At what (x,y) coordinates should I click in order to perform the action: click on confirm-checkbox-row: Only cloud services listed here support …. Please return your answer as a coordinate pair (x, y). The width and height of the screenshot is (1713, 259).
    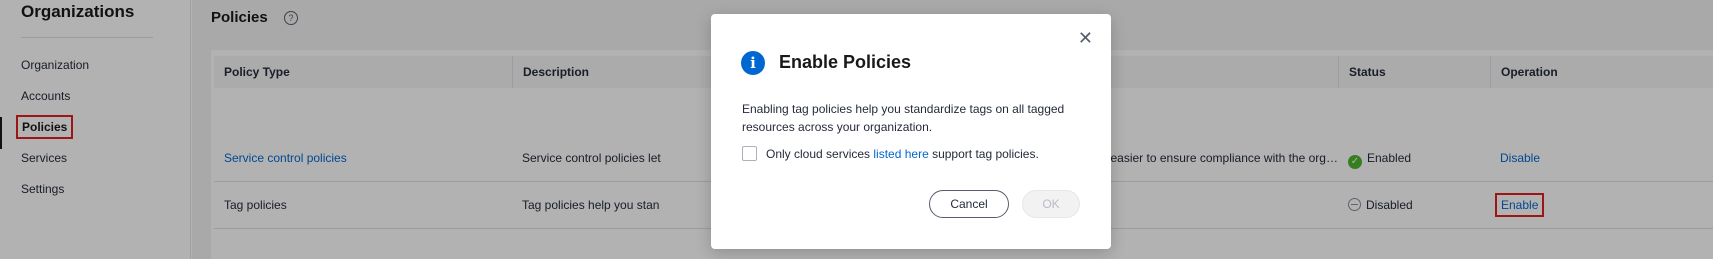
    Looking at the image, I should click on (890, 153).